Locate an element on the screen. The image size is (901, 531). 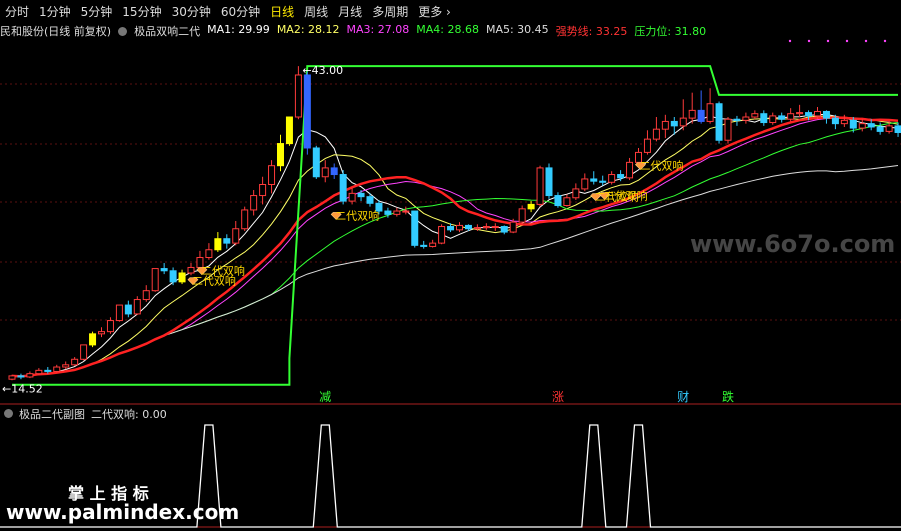
signal-label-2: 二代双响 is located at coordinates (357, 215).